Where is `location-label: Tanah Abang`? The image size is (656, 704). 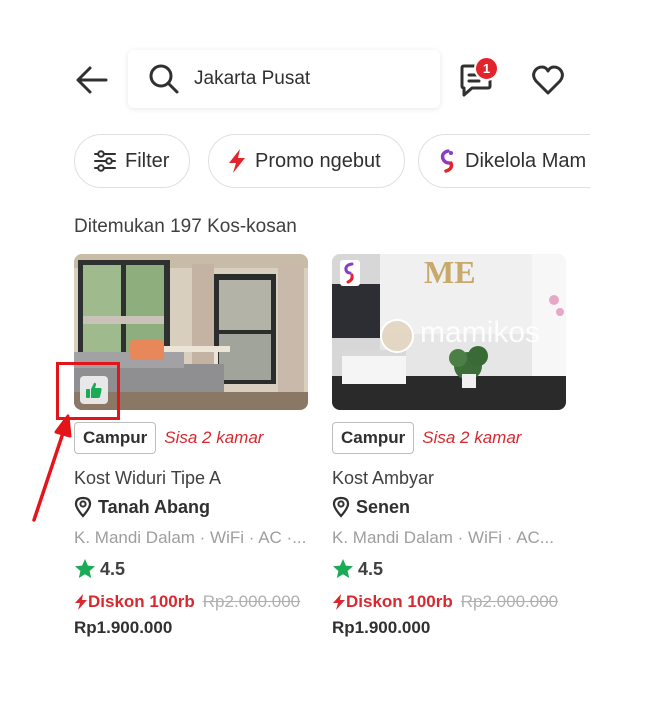 location-label: Tanah Abang is located at coordinates (154, 506).